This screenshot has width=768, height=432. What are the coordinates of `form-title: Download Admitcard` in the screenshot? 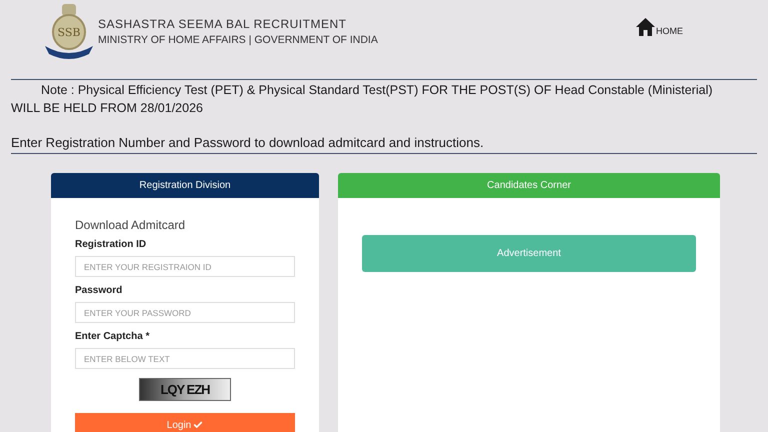 It's located at (130, 225).